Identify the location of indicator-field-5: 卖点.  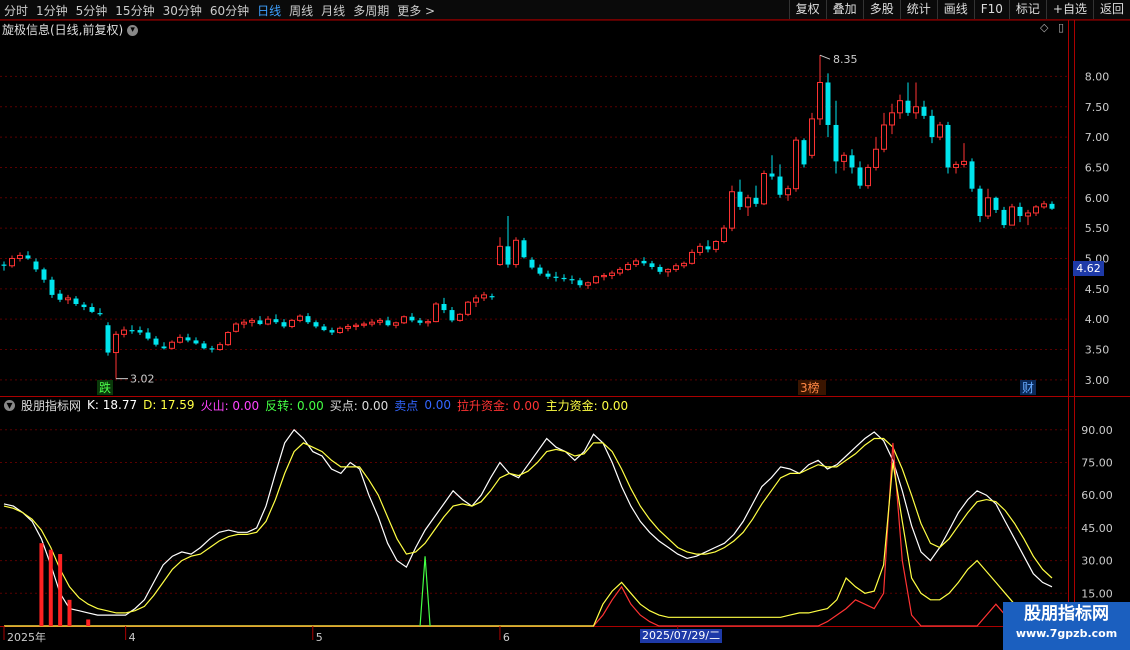
(406, 405).